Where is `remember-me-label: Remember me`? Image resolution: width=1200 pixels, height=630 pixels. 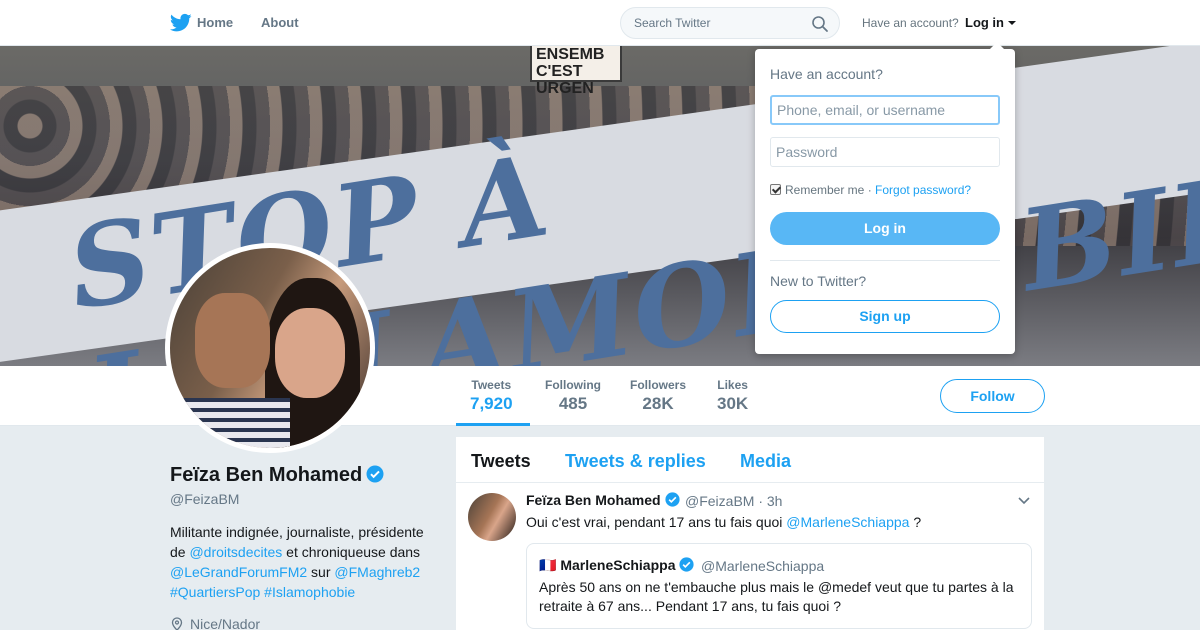 remember-me-label: Remember me is located at coordinates (824, 190).